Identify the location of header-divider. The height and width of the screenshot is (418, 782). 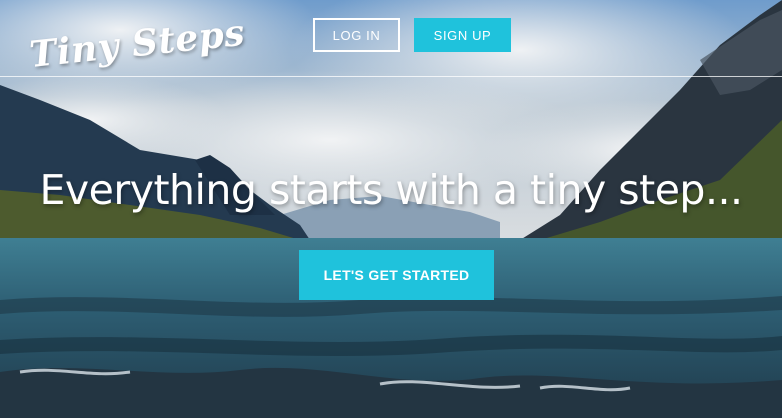
(391, 76).